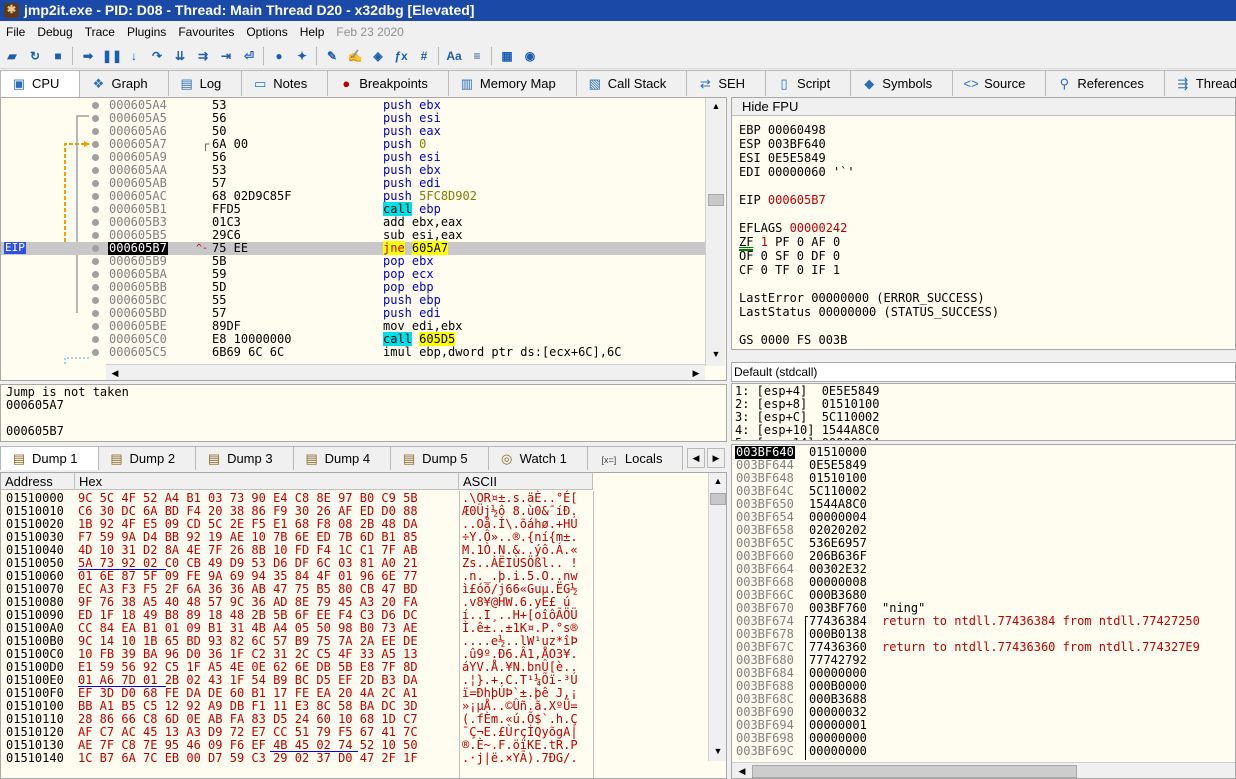 The height and width of the screenshot is (779, 1236). I want to click on reg-ebp: EBP 00060498, so click(782, 130).